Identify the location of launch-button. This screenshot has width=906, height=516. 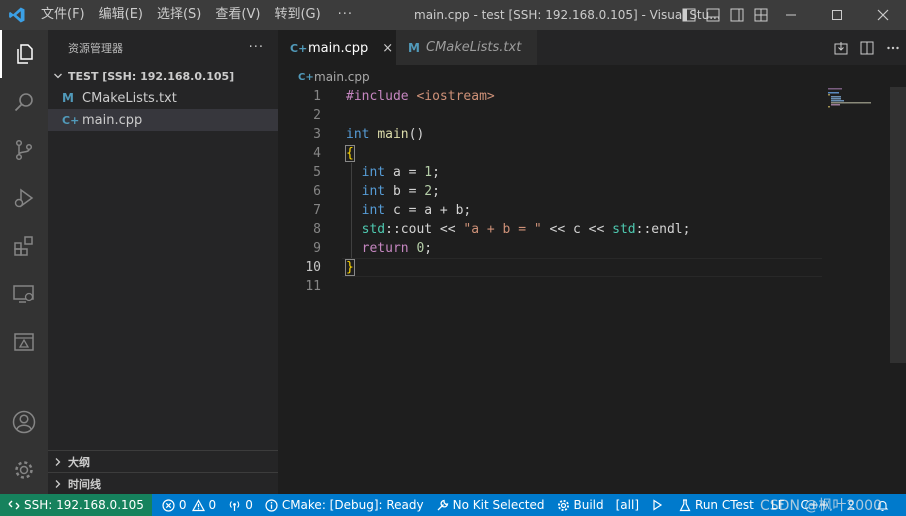
(659, 505).